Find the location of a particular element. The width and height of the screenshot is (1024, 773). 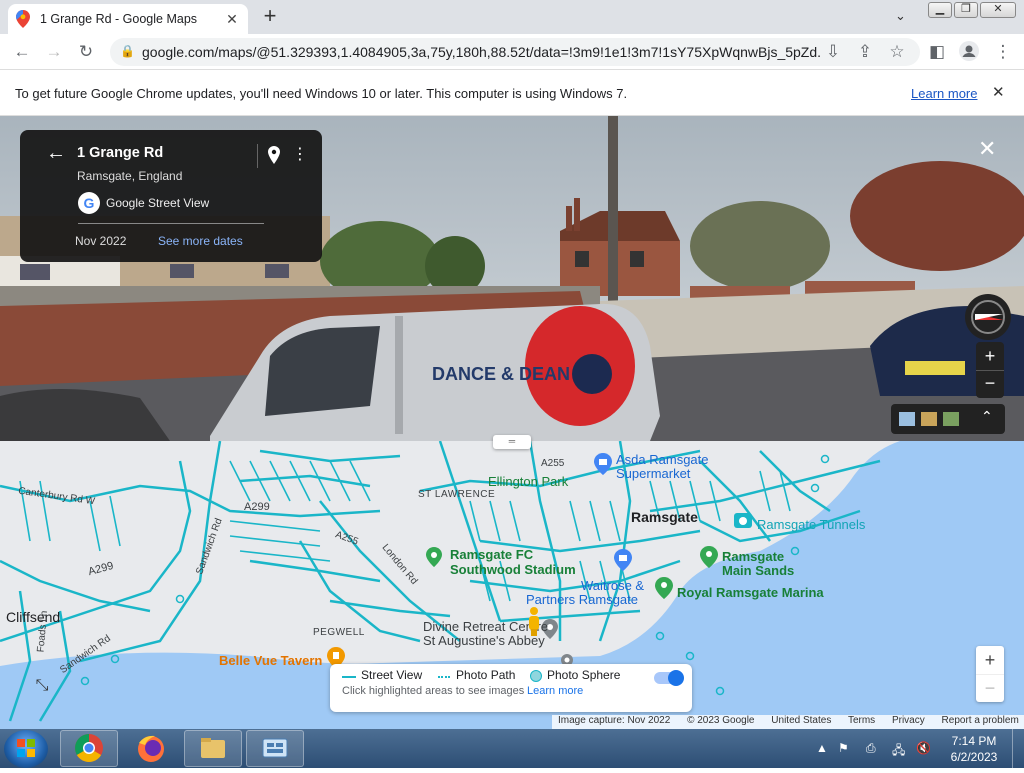

close-tab-icon: ✕ is located at coordinates (232, 19).